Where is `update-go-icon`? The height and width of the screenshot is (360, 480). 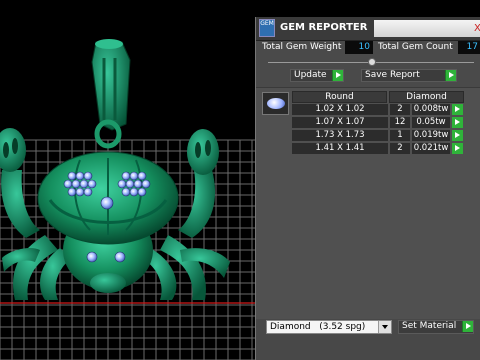 update-go-icon is located at coordinates (337, 75).